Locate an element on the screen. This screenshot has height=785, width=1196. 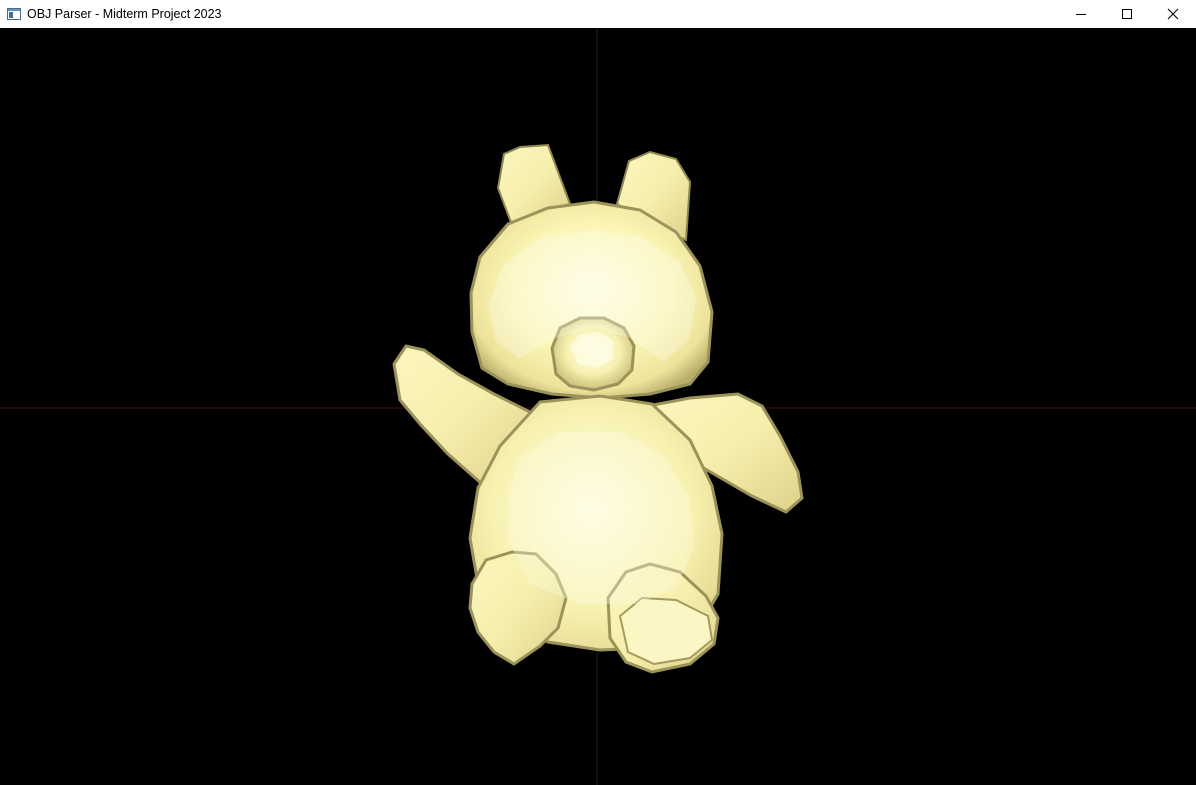
window-title: OBJ Parser - Midterm Project 2023 is located at coordinates (124, 14).